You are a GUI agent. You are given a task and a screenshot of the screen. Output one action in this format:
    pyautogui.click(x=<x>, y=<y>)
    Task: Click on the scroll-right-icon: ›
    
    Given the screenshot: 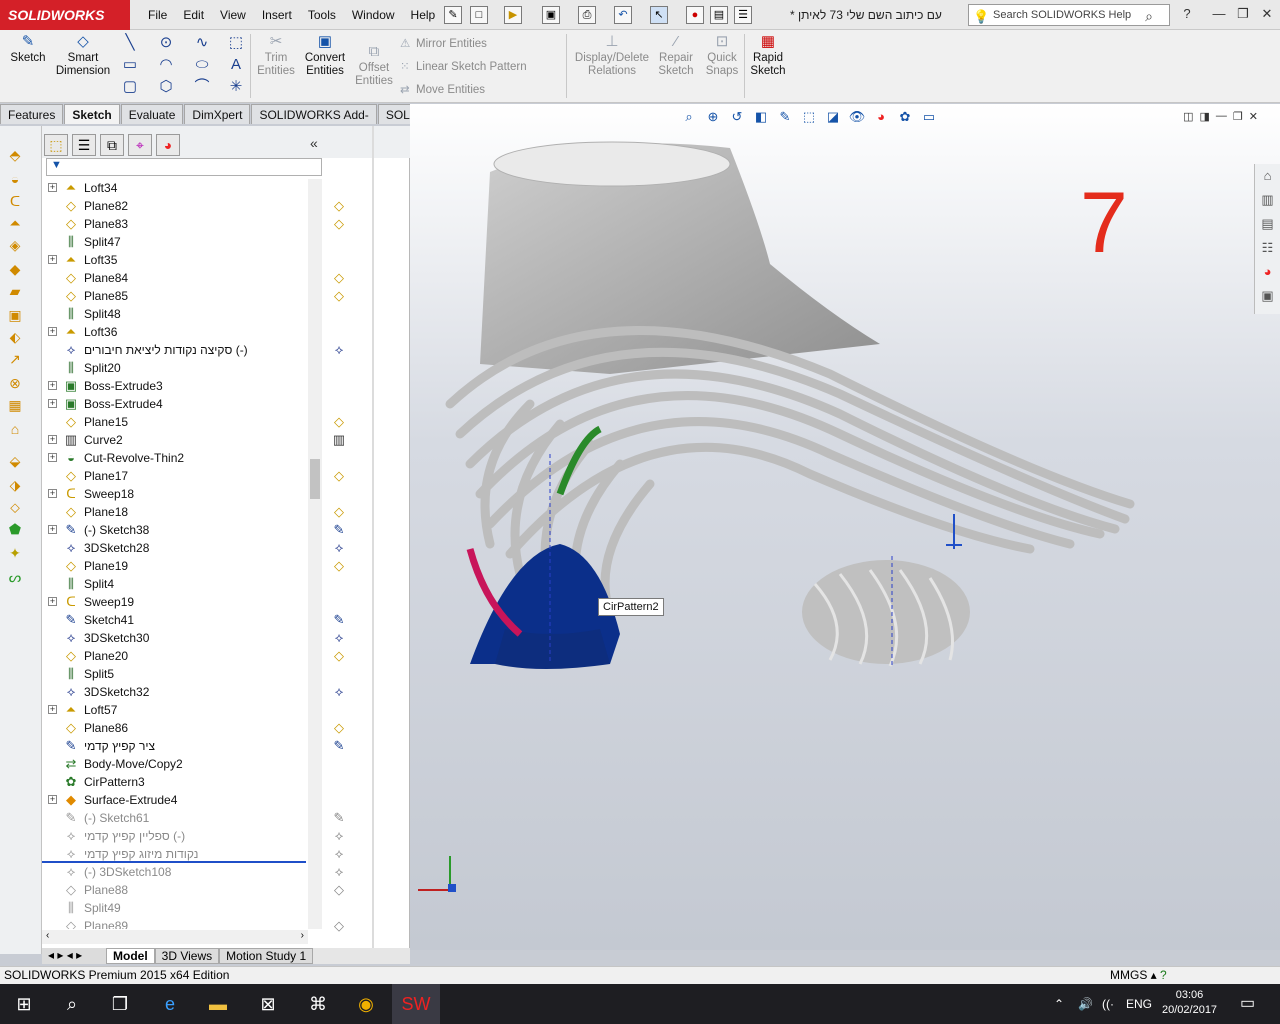 What is the action you would take?
    pyautogui.click(x=302, y=935)
    